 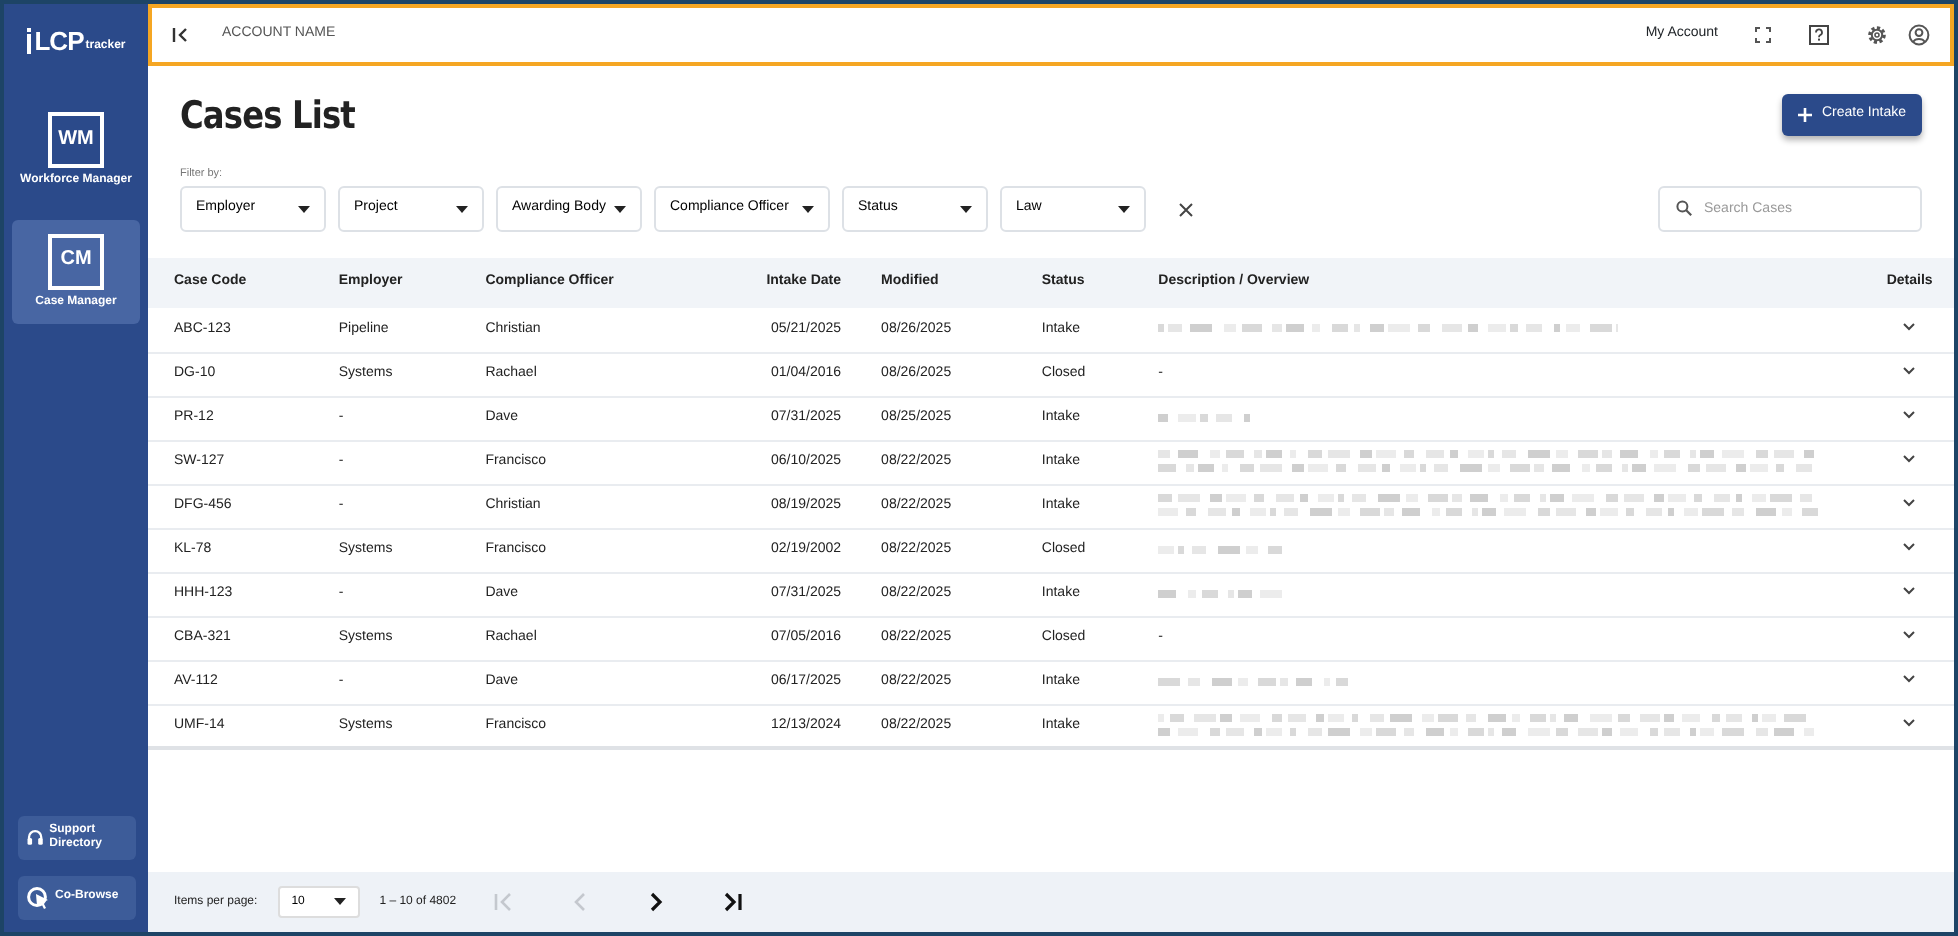 What do you see at coordinates (1819, 35) in the screenshot?
I see `help-icon` at bounding box center [1819, 35].